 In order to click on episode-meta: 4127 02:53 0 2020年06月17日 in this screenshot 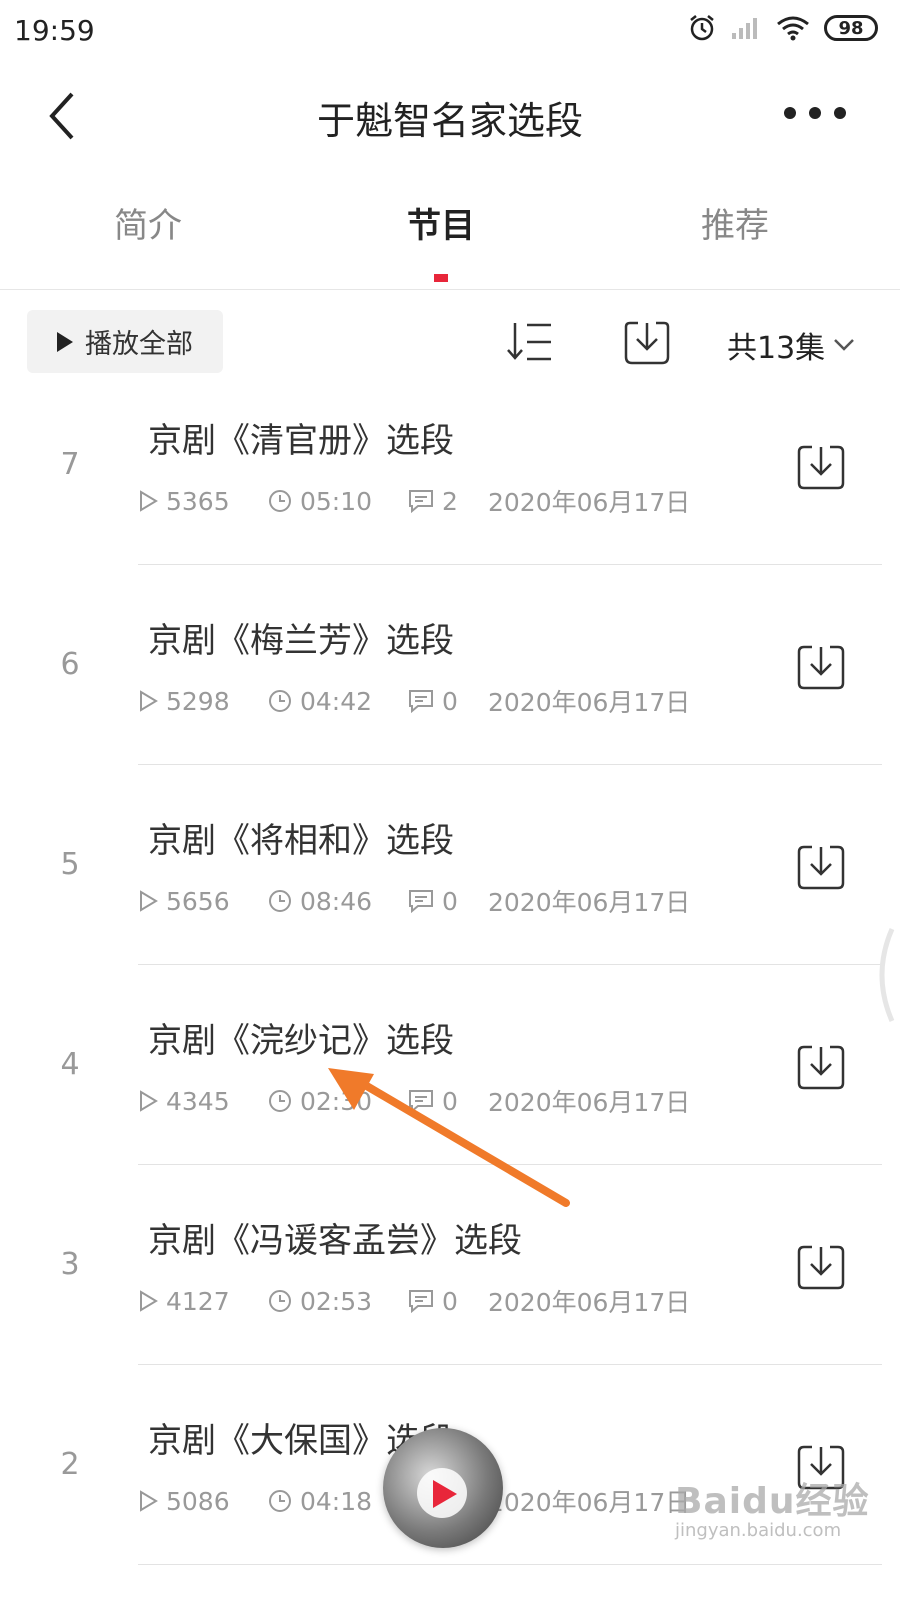, I will do `click(414, 1301)`.